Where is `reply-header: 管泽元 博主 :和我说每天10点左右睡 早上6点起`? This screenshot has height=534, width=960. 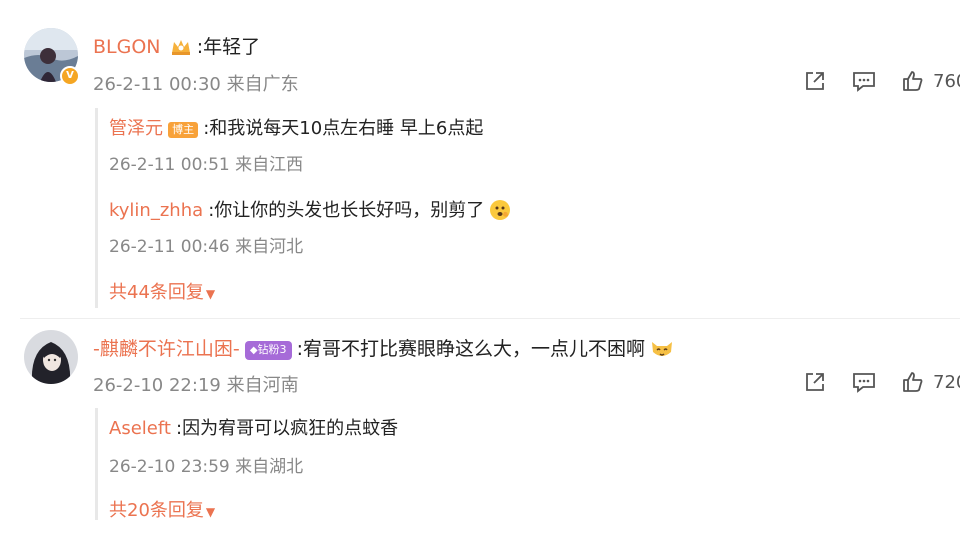 reply-header: 管泽元 博主 :和我说每天10点左右睡 早上6点起 is located at coordinates (296, 127).